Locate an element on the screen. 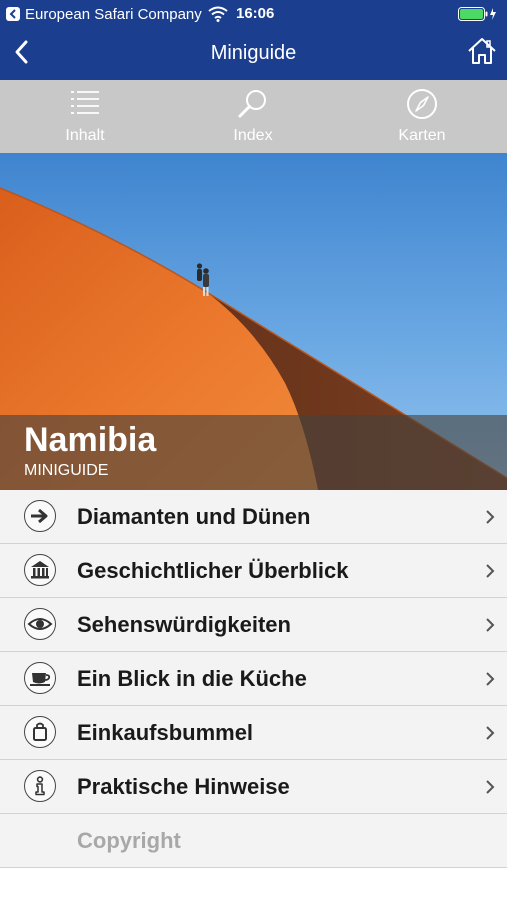 This screenshot has height=900, width=507. destination-subtitle: MINIGUIDE is located at coordinates (66, 470).